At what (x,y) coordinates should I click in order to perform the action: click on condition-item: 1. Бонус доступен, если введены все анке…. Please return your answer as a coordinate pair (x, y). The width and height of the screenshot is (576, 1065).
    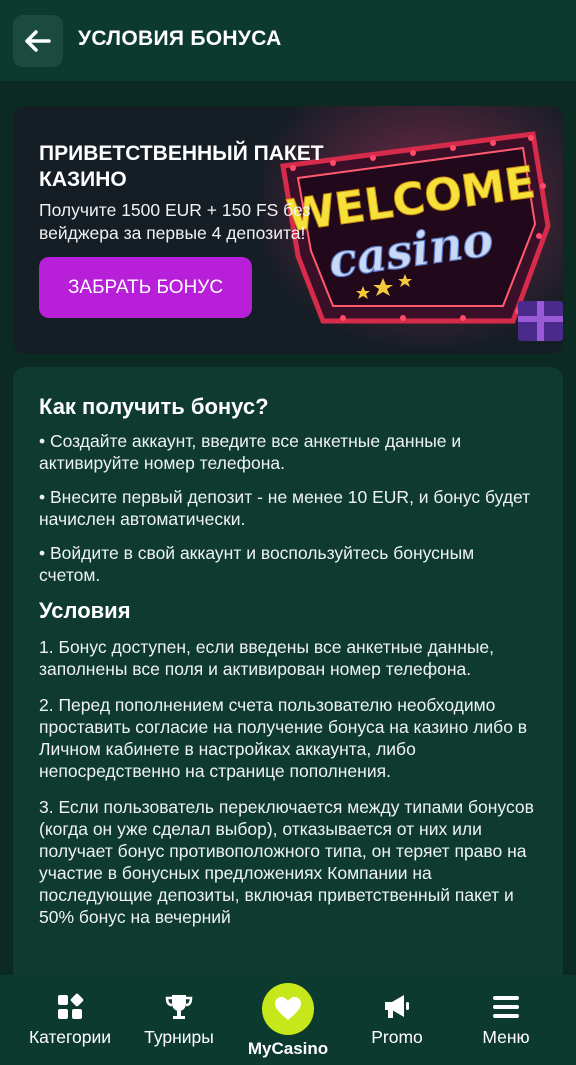
    Looking at the image, I should click on (267, 658).